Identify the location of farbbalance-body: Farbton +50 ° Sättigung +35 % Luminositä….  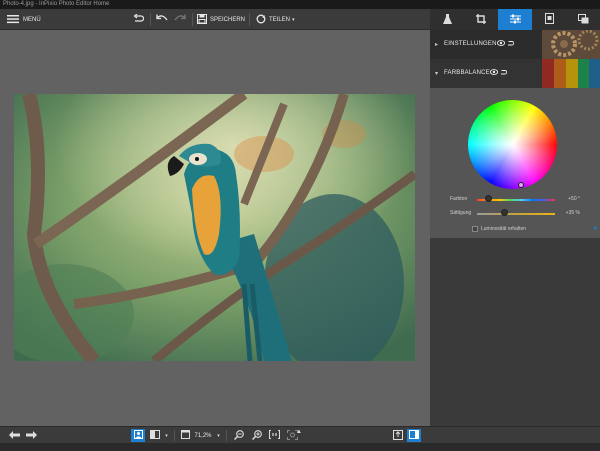
(515, 163).